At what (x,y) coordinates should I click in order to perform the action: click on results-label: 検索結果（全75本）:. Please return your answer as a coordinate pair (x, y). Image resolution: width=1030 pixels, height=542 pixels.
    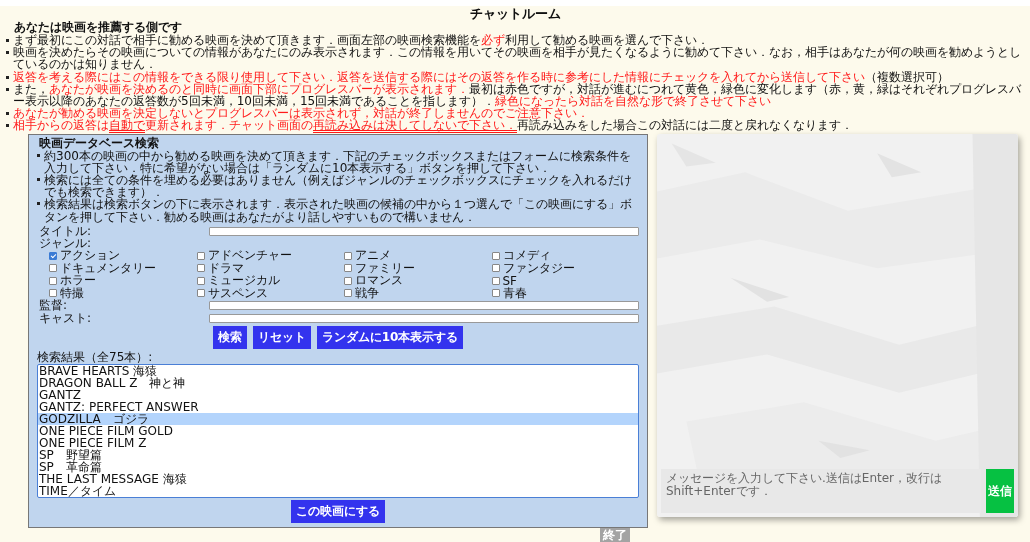
    Looking at the image, I should click on (95, 357).